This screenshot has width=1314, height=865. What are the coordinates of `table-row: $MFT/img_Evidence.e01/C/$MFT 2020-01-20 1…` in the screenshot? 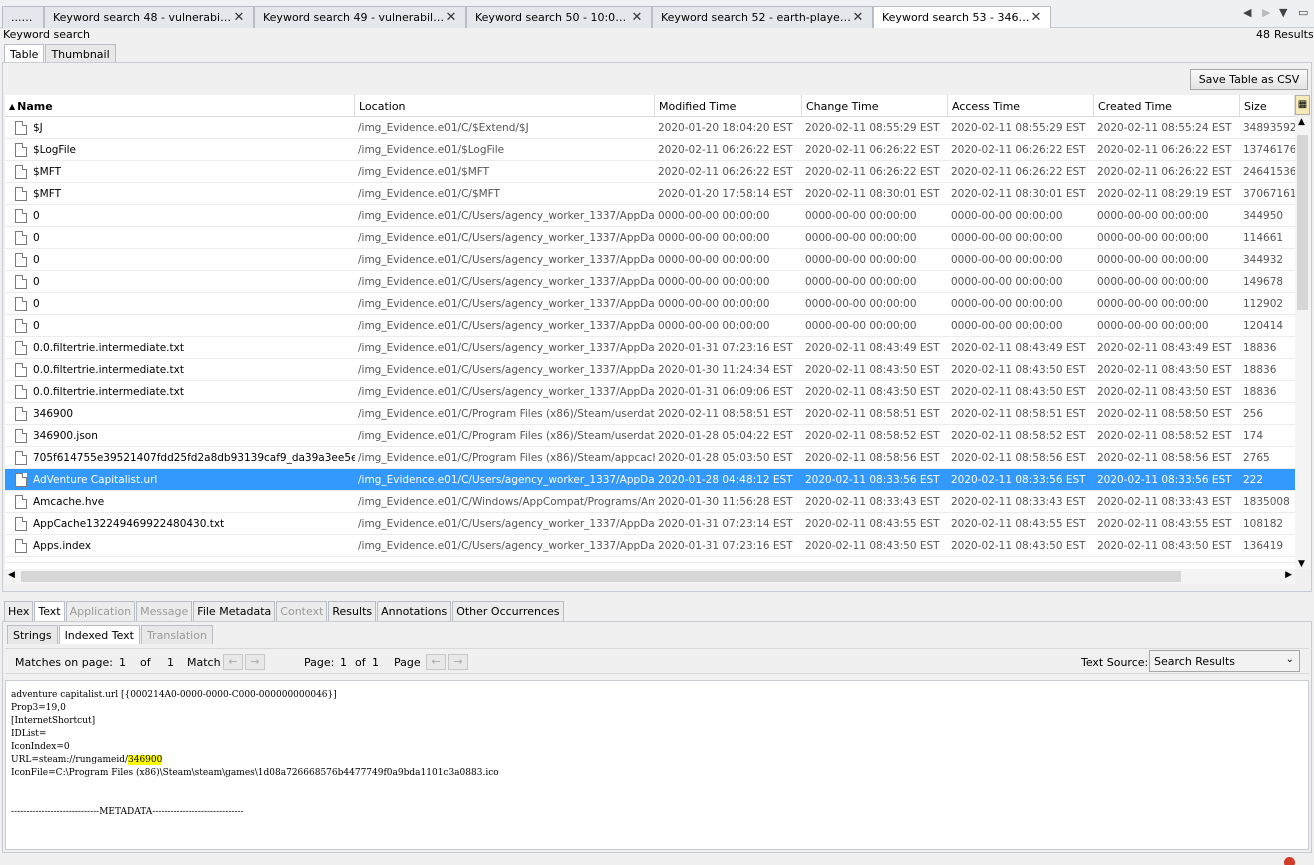 It's located at (650, 194).